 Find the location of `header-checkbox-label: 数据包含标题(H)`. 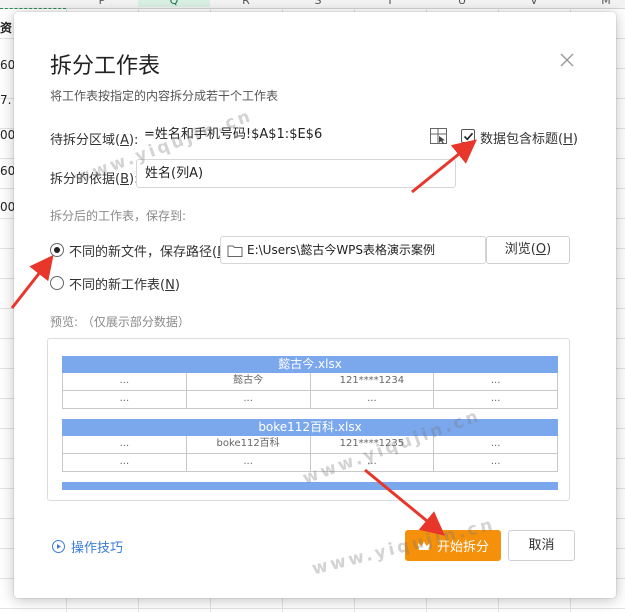

header-checkbox-label: 数据包含标题(H) is located at coordinates (529, 137).